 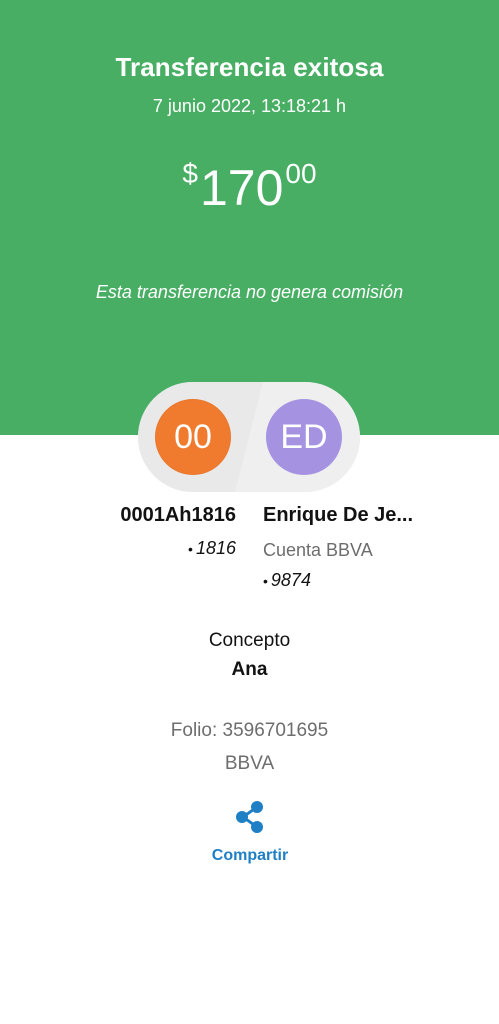 What do you see at coordinates (249, 292) in the screenshot?
I see `commission-note: Esta transferencia no genera comisión` at bounding box center [249, 292].